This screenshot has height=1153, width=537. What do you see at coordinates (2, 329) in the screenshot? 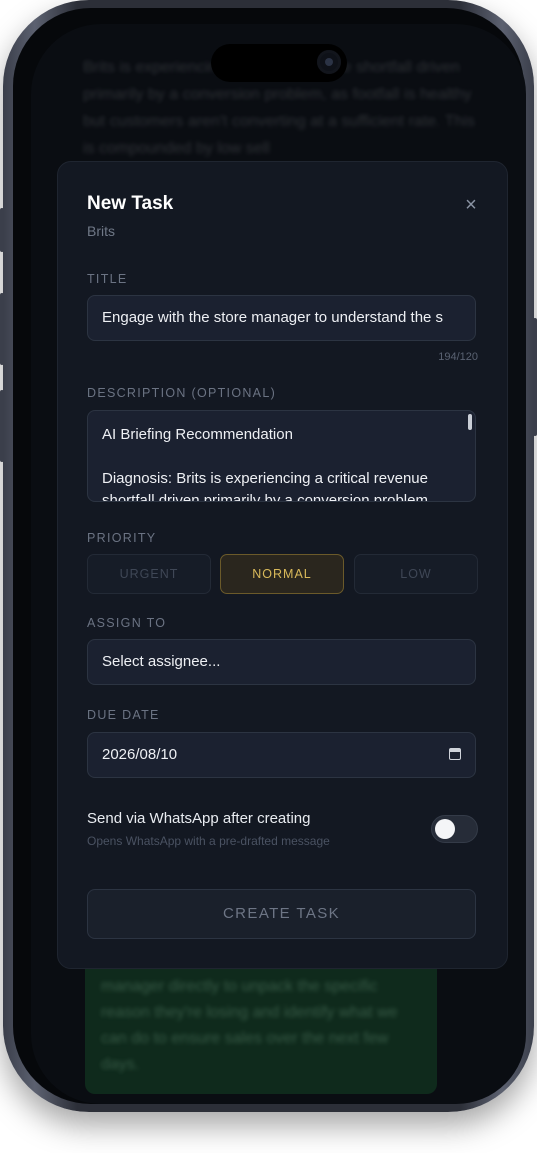
I see `volume-up-button` at bounding box center [2, 329].